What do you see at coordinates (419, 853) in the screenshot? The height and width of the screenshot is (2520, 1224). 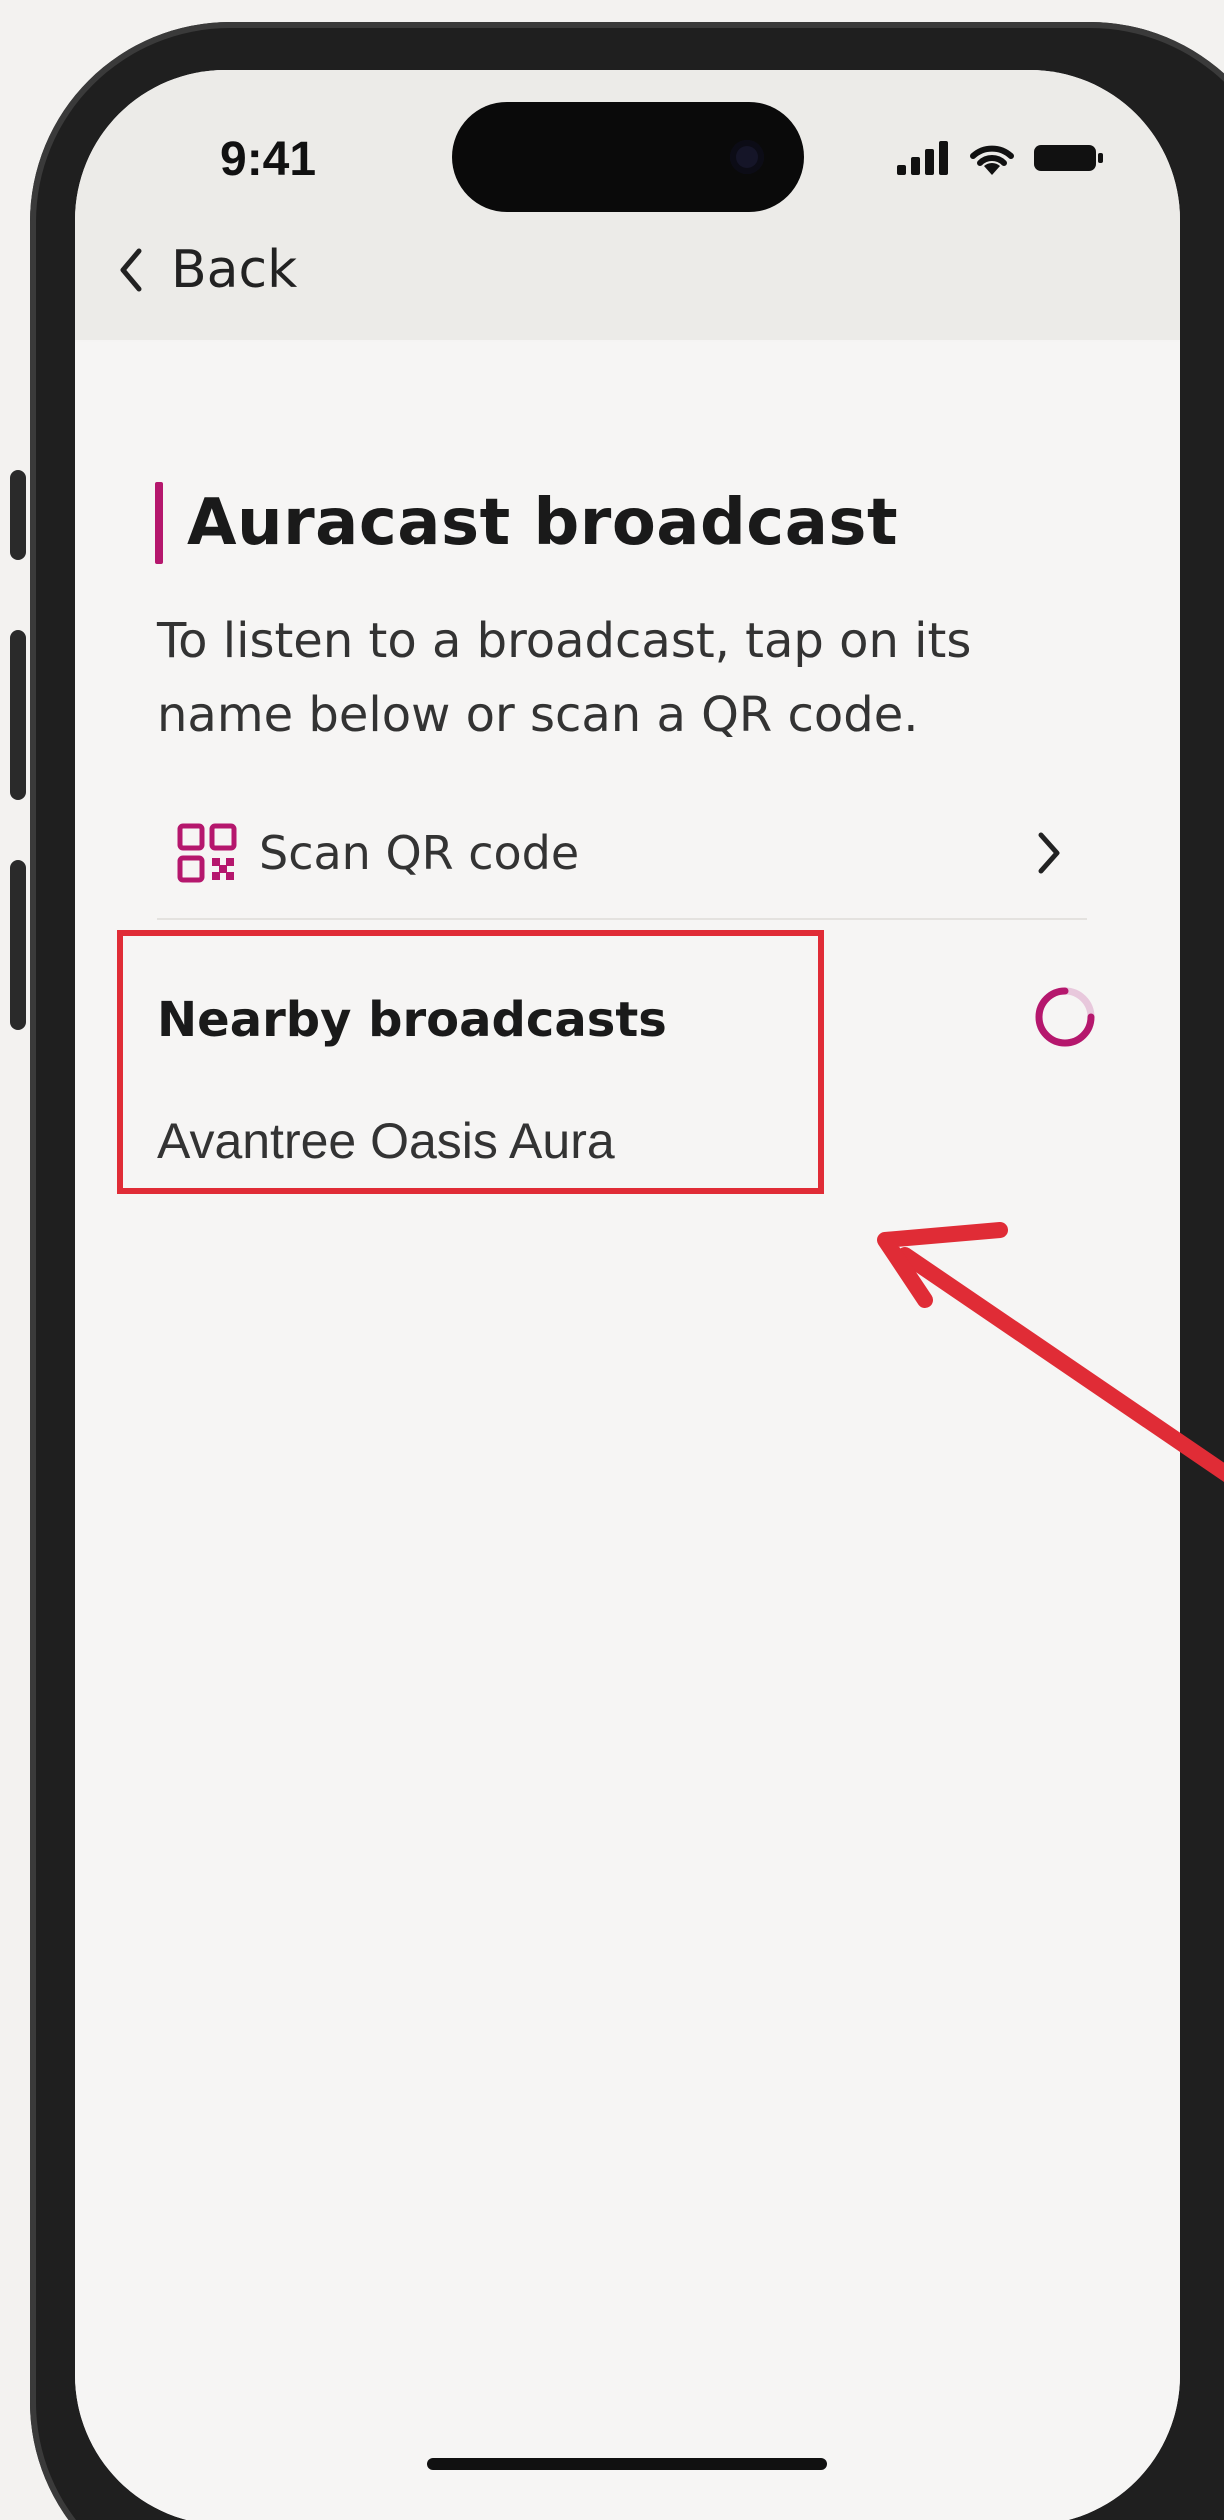 I see `scan-qr-code-label: Scan QR code` at bounding box center [419, 853].